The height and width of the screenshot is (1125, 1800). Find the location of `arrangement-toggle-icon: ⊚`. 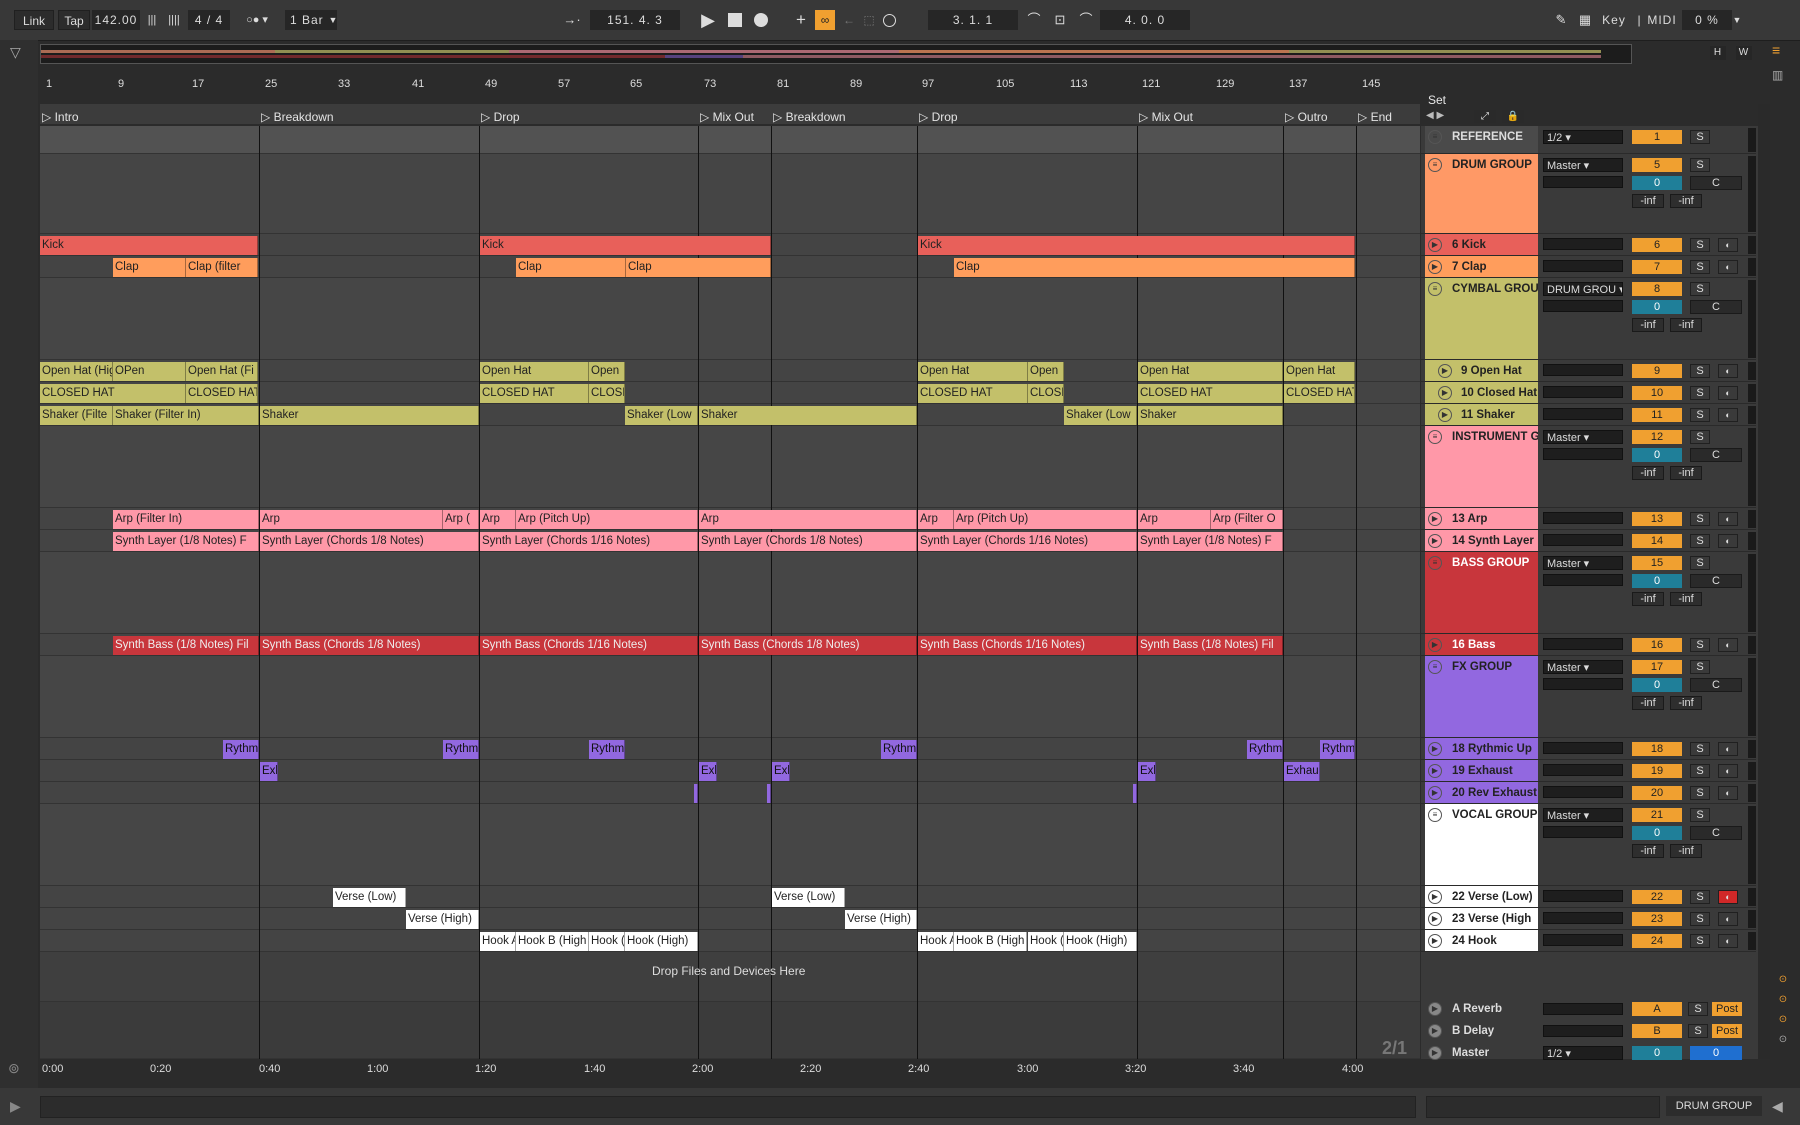

arrangement-toggle-icon: ⊚ is located at coordinates (14, 1068).